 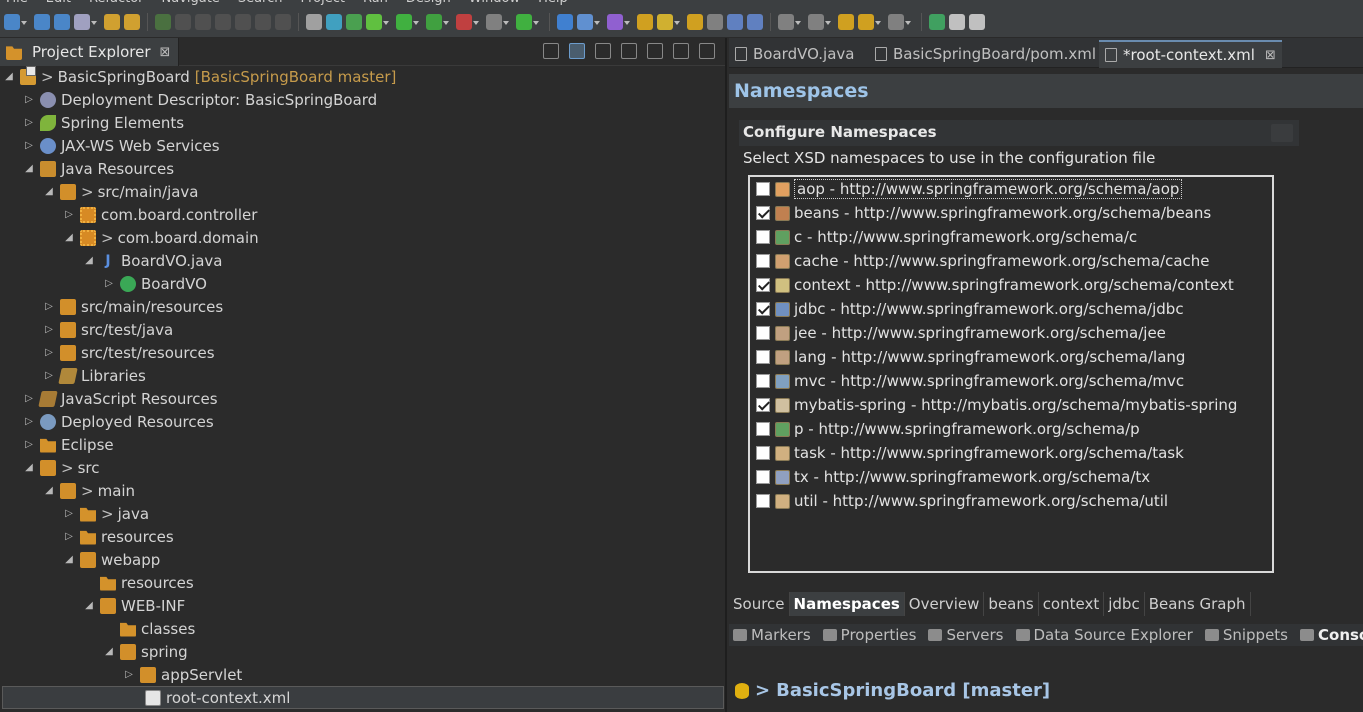 I want to click on page-tab-overview: Overview, so click(x=945, y=604).